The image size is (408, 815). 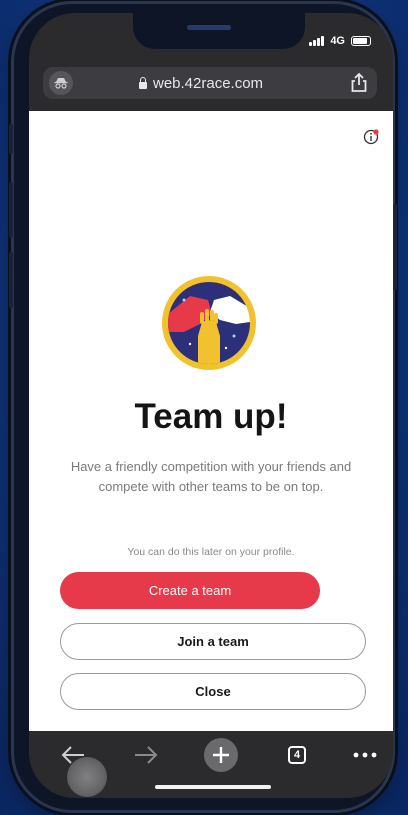 I want to click on mute-switch, so click(x=11, y=139).